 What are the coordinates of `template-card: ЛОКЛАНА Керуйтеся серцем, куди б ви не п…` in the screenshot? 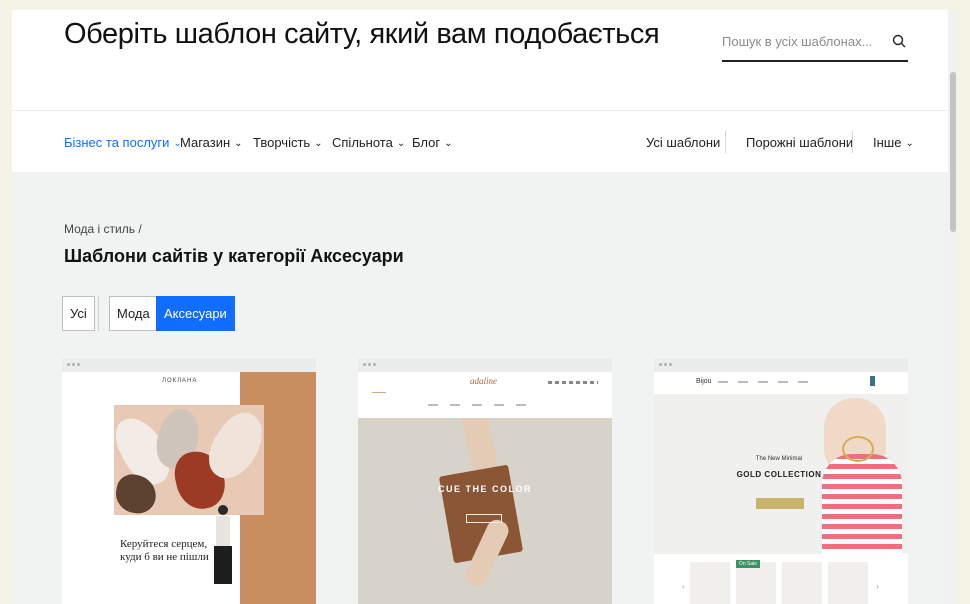 It's located at (189, 481).